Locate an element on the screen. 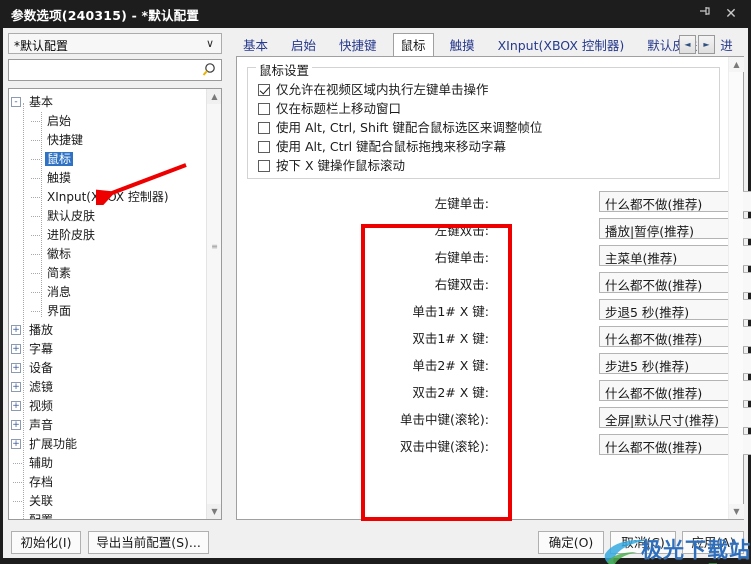 This screenshot has height=564, width=751. tab-scroll-left-button: ◄ is located at coordinates (687, 44).